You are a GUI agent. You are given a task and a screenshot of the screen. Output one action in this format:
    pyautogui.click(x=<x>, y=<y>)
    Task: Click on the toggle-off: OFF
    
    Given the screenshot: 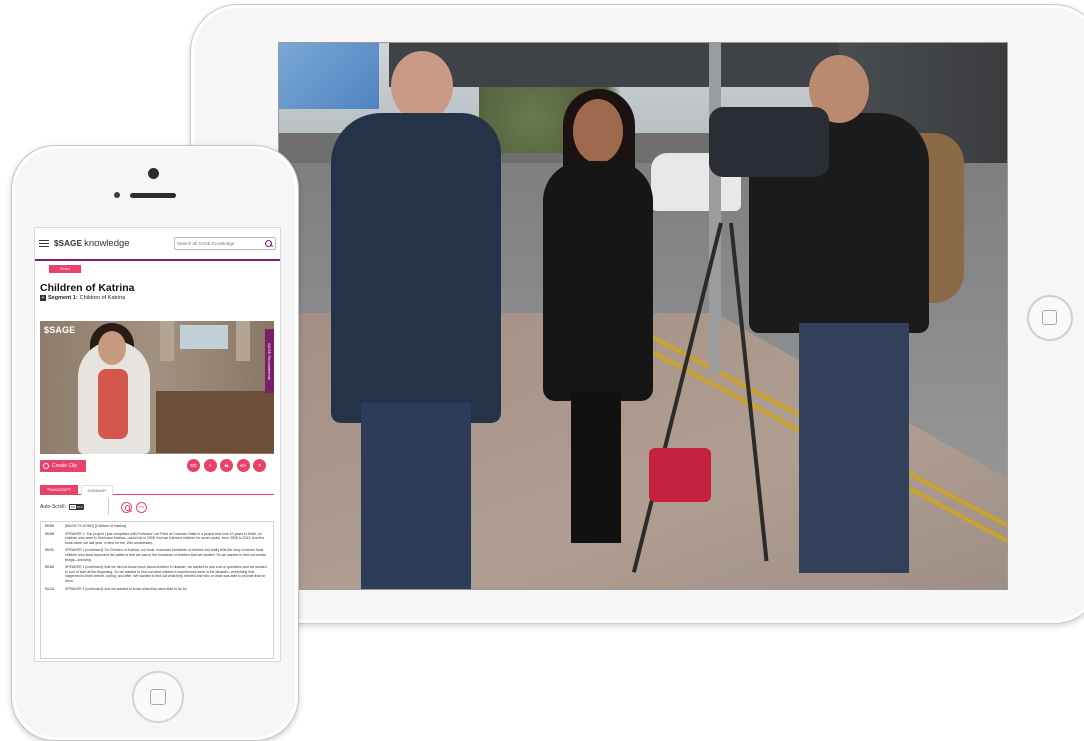 What is the action you would take?
    pyautogui.click(x=79, y=507)
    